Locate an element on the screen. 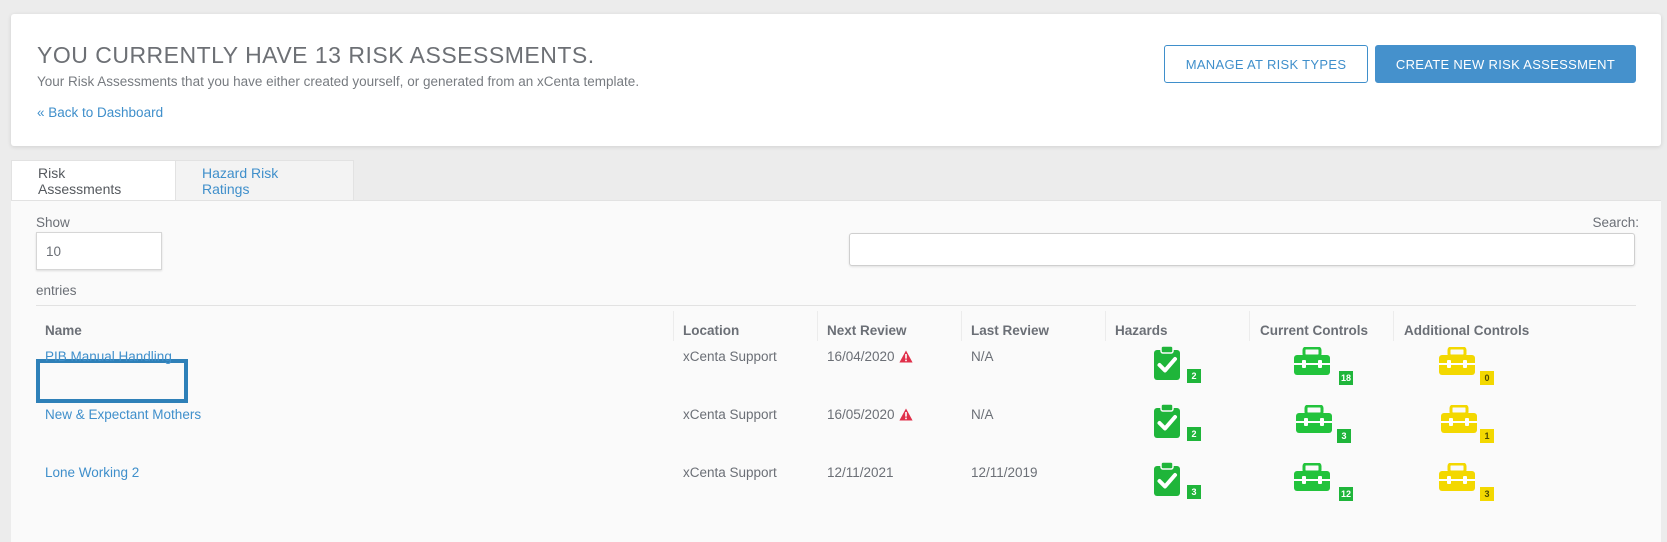  back-to-dashboard-link: « Back to Dashboard is located at coordinates (100, 112).